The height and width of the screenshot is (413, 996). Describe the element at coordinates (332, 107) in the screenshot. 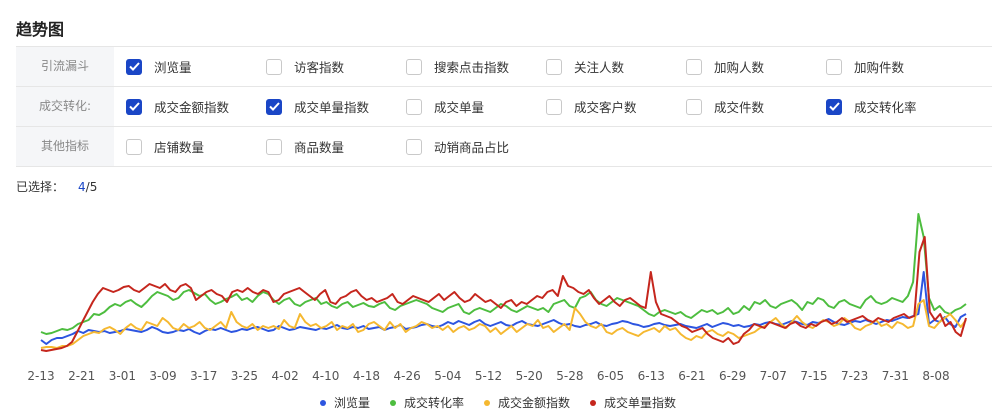

I see `option-label: 成交单量指数` at that location.